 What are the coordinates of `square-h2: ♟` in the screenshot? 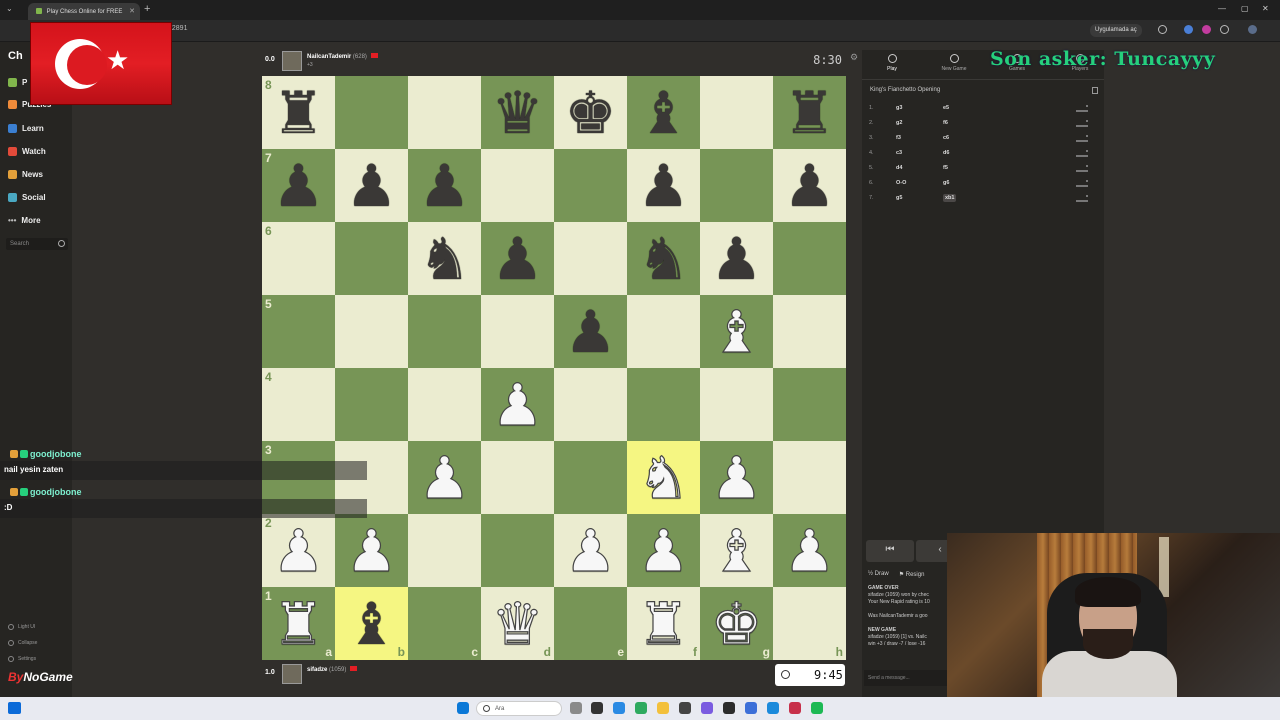 It's located at (809, 550).